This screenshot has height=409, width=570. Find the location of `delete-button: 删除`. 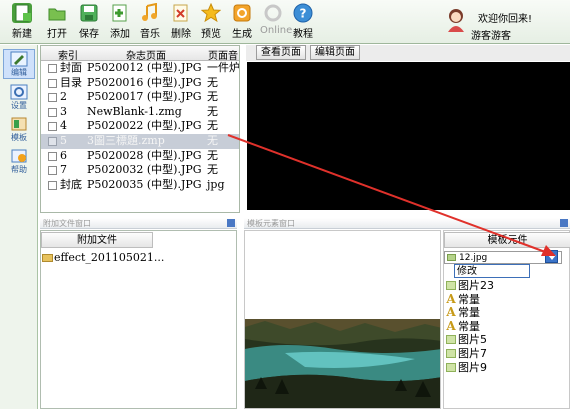

delete-button: 删除 is located at coordinates (181, 21).